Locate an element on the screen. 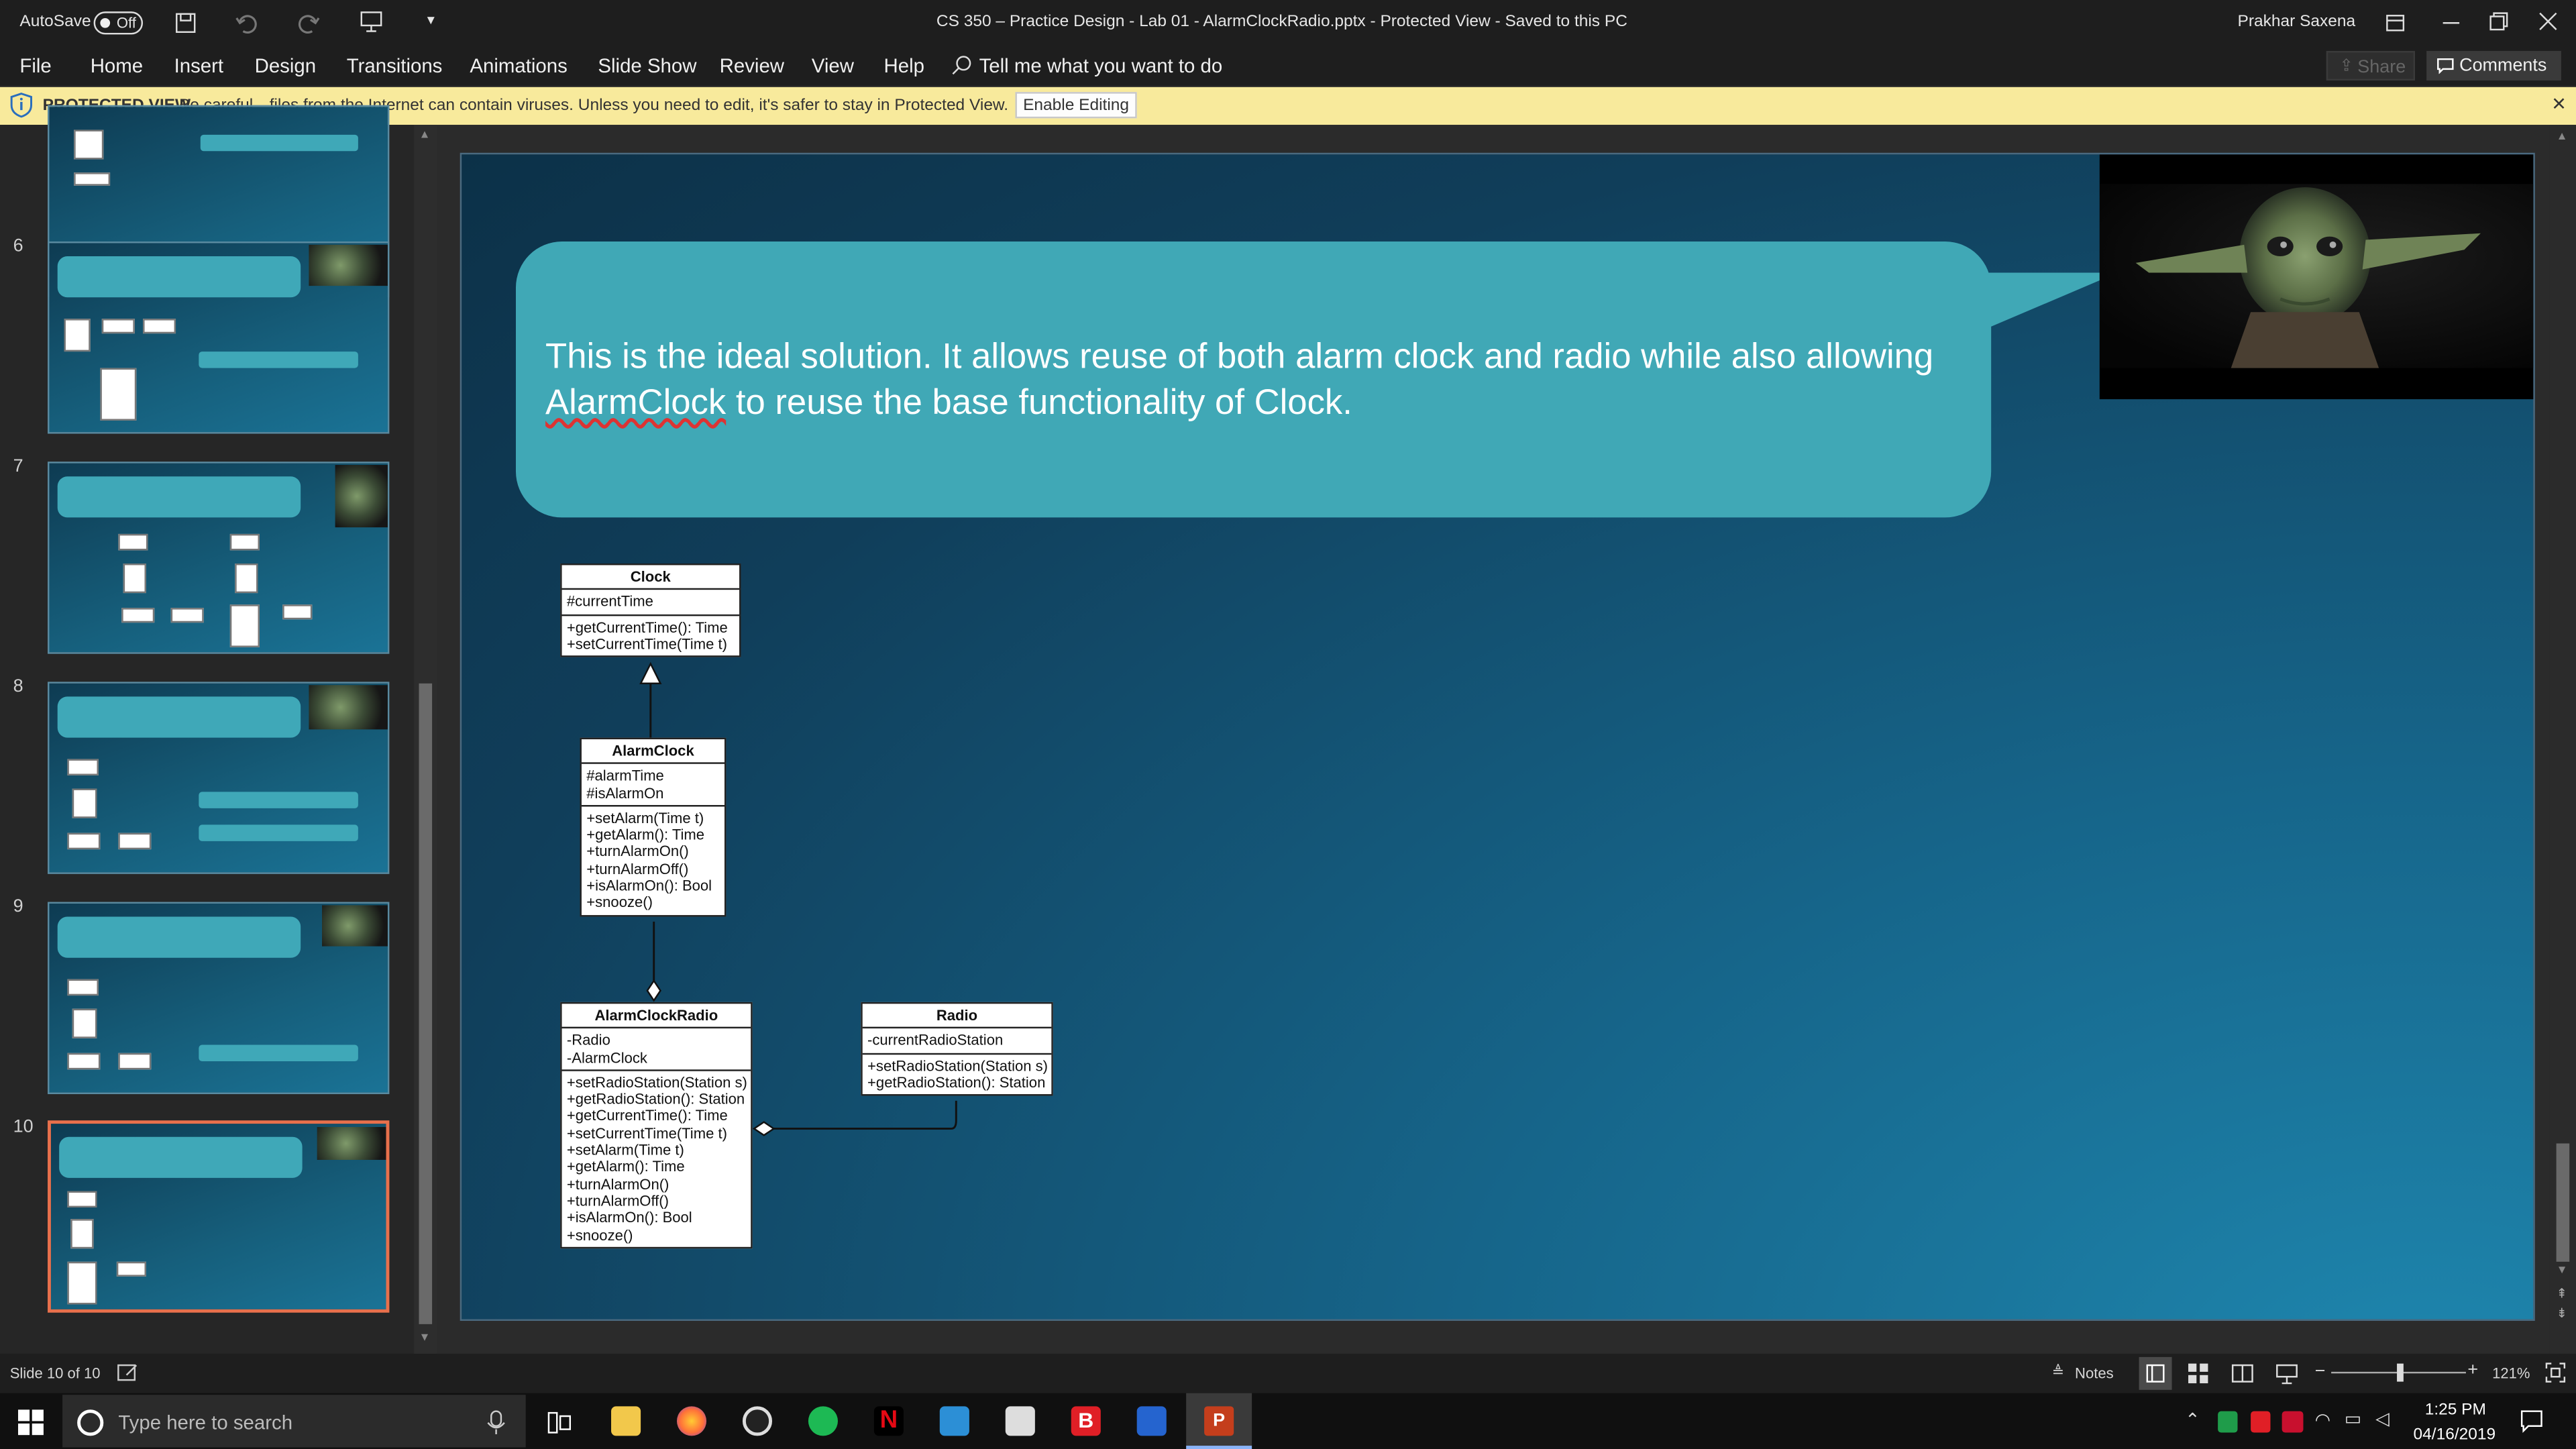 This screenshot has width=2576, height=1449. tab-insert: Insert is located at coordinates (199, 65).